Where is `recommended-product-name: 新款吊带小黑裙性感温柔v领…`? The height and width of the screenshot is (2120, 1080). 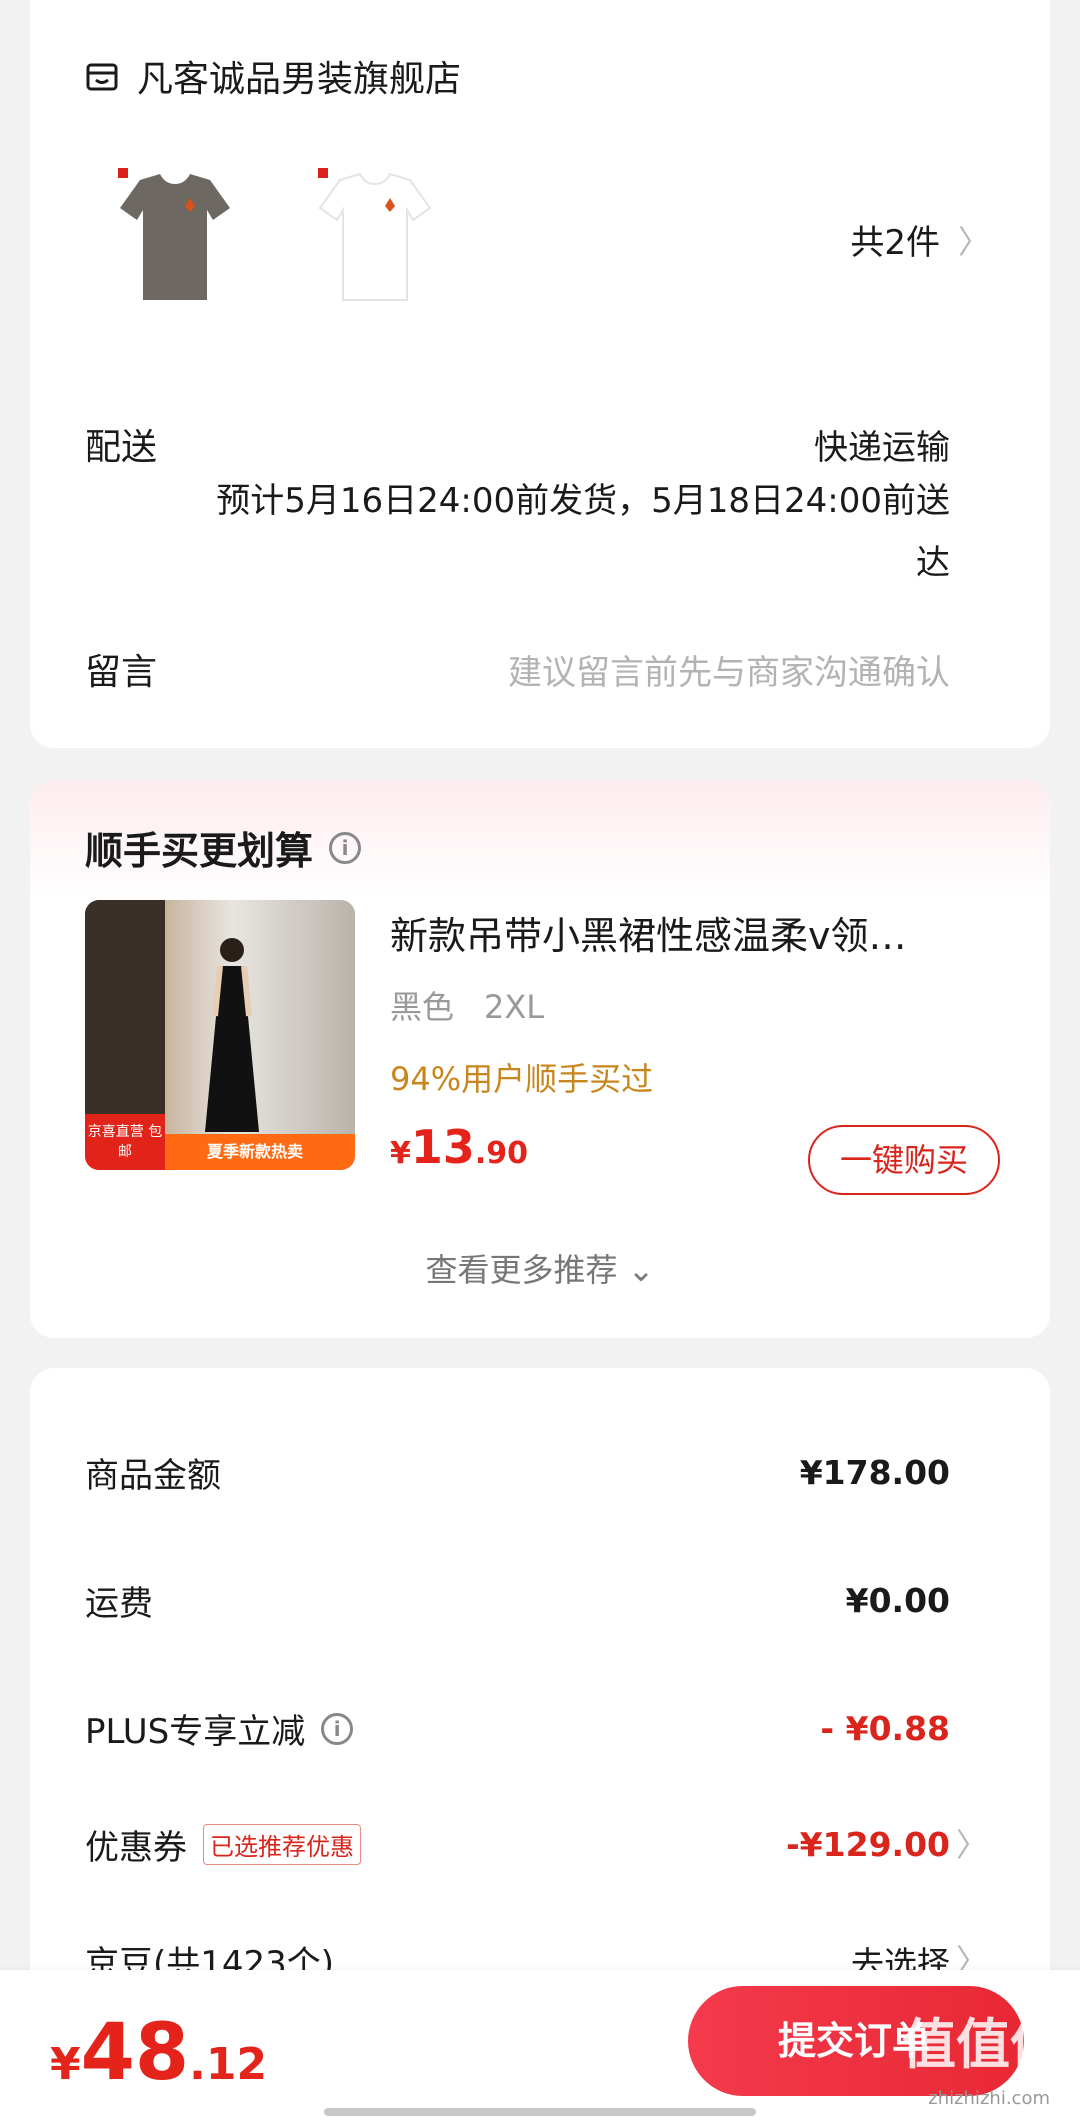 recommended-product-name: 新款吊带小黑裙性感温柔v领… is located at coordinates (680, 932).